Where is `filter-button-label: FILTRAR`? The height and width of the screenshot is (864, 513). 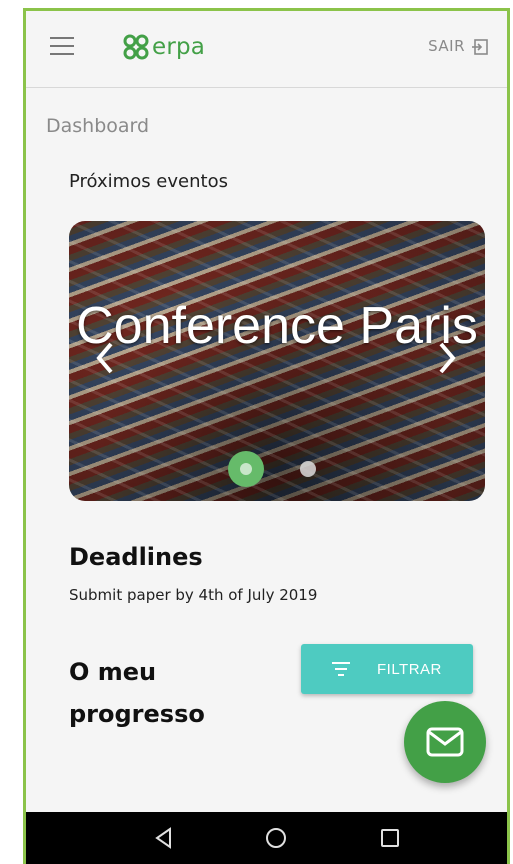 filter-button-label: FILTRAR is located at coordinates (409, 669).